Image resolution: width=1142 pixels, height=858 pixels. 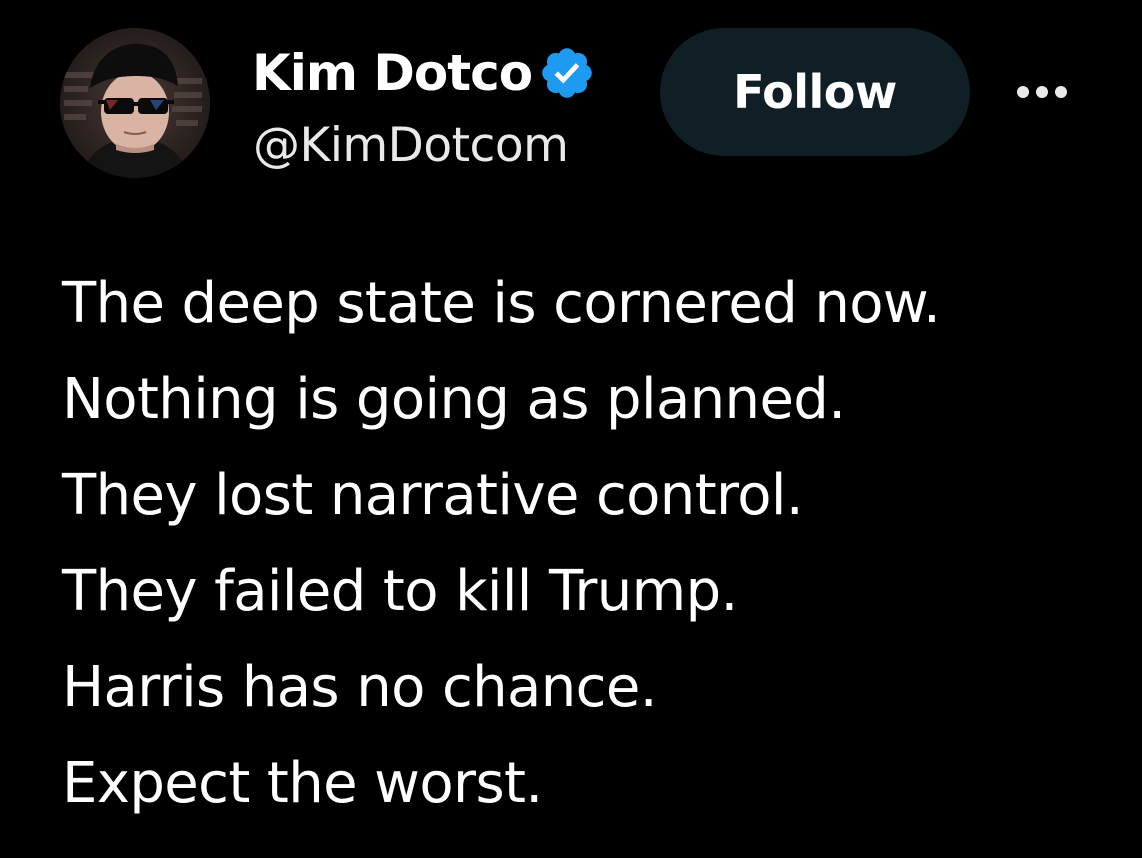 What do you see at coordinates (392, 73) in the screenshot?
I see `display-name: Kim Dotco` at bounding box center [392, 73].